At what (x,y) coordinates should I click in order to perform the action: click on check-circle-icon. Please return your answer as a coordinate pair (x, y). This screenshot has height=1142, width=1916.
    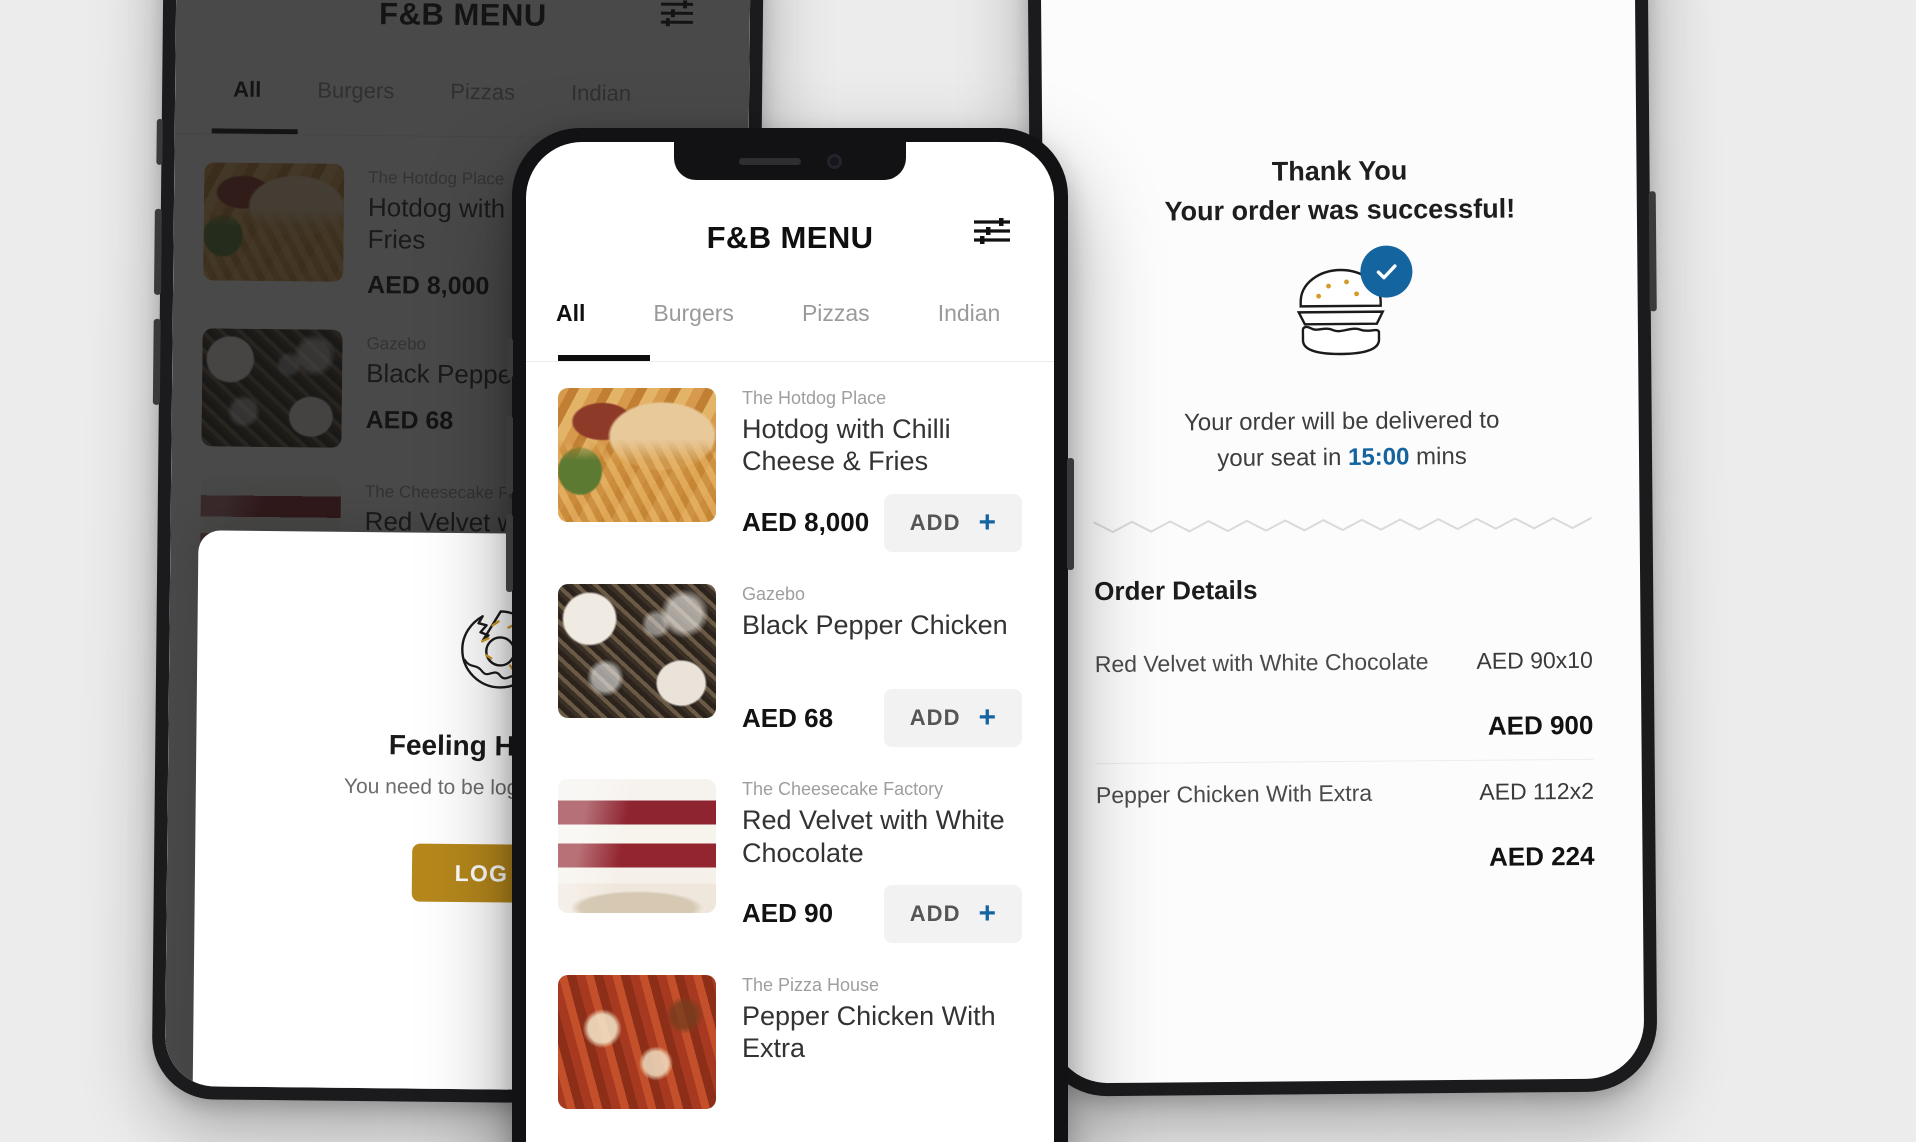
    Looking at the image, I should click on (1386, 271).